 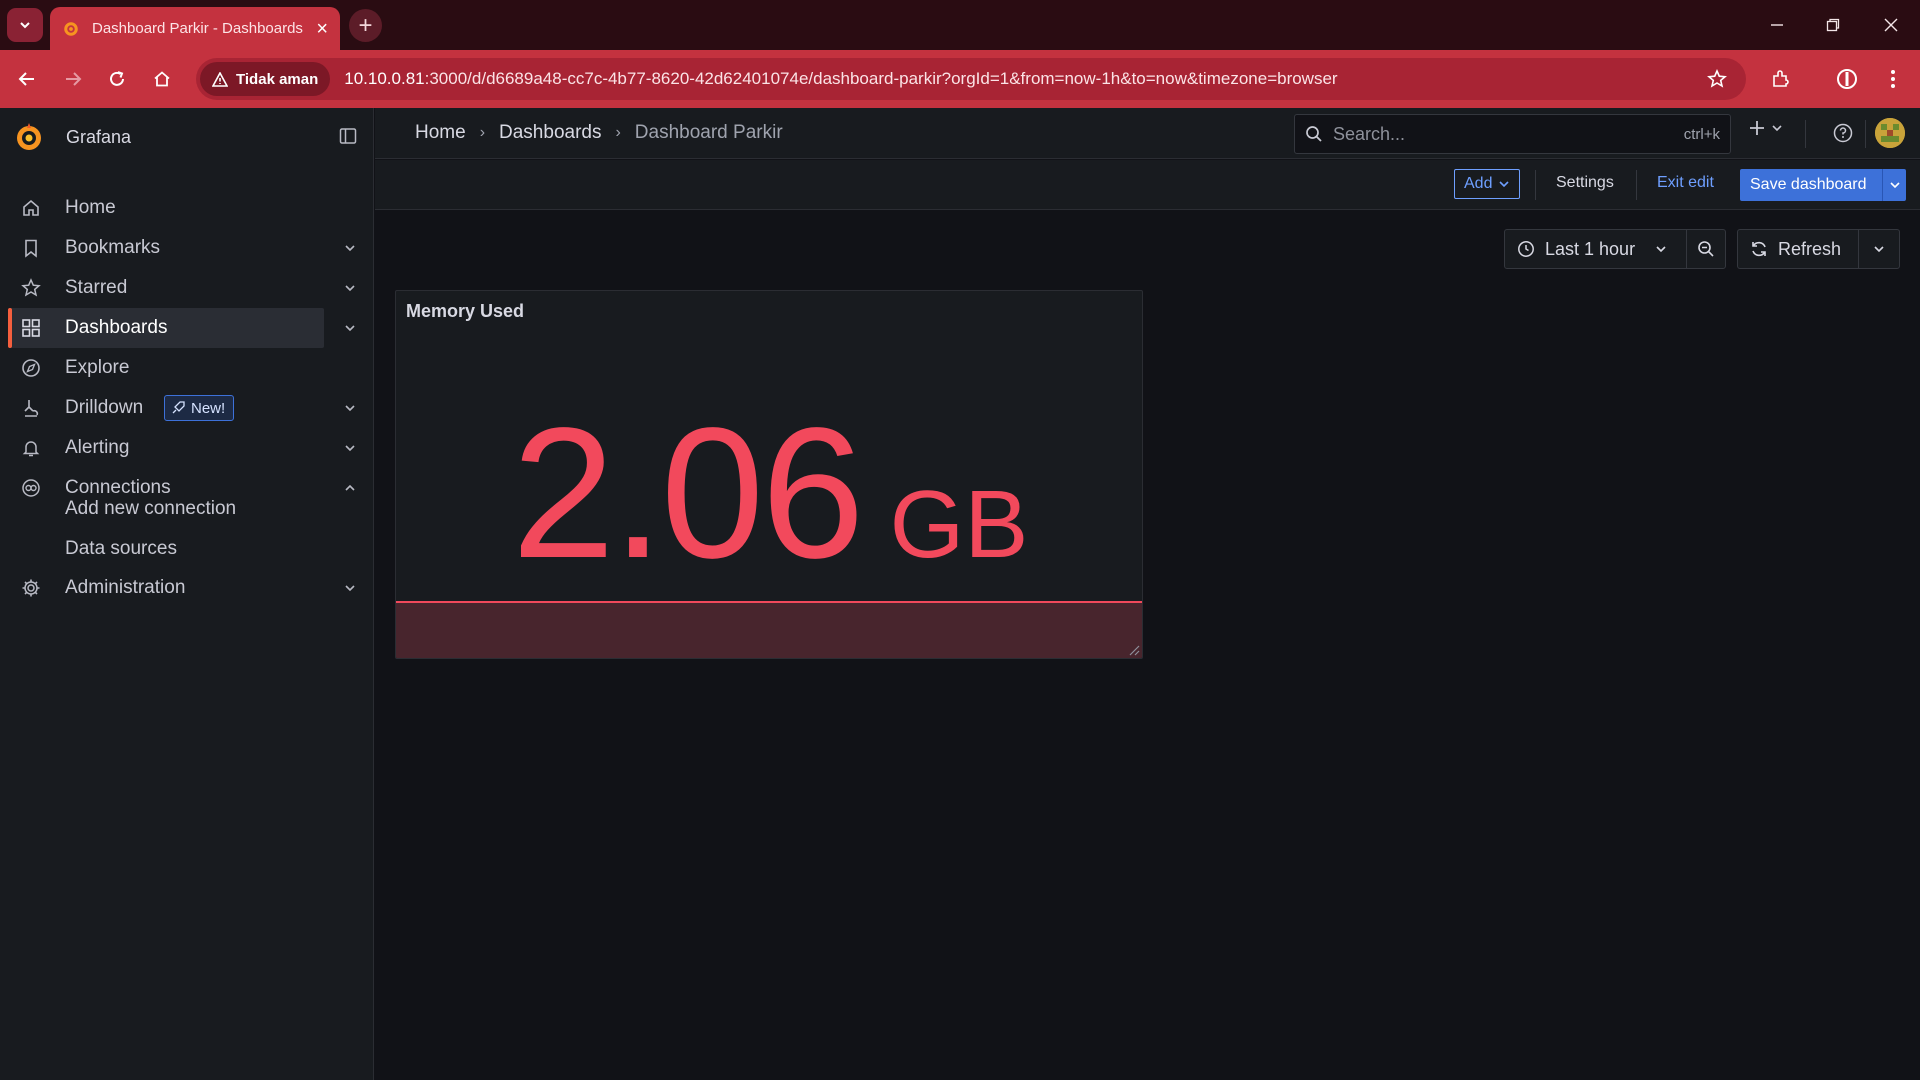 I want to click on search-shortcut: ctrl+k, so click(x=1701, y=134).